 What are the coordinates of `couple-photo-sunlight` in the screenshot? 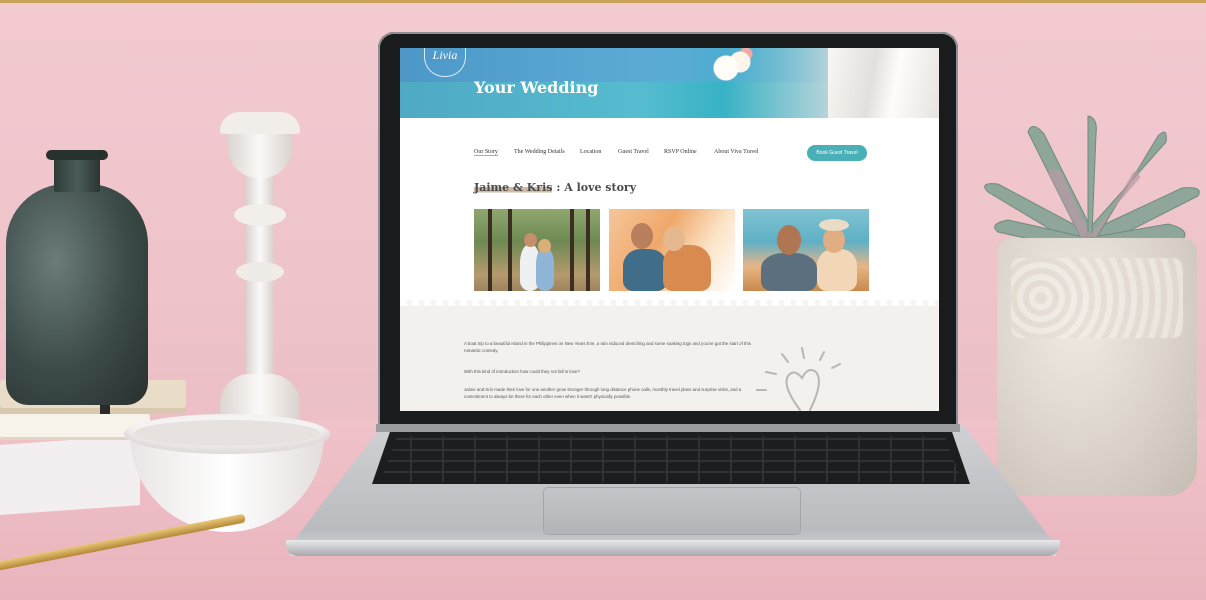 It's located at (672, 250).